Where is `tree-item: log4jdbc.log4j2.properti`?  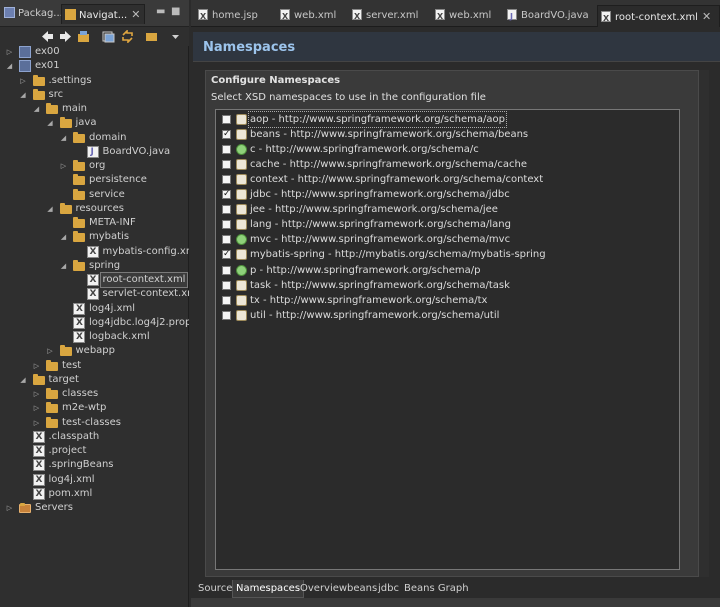 tree-item: log4jdbc.log4j2.properti is located at coordinates (94, 323).